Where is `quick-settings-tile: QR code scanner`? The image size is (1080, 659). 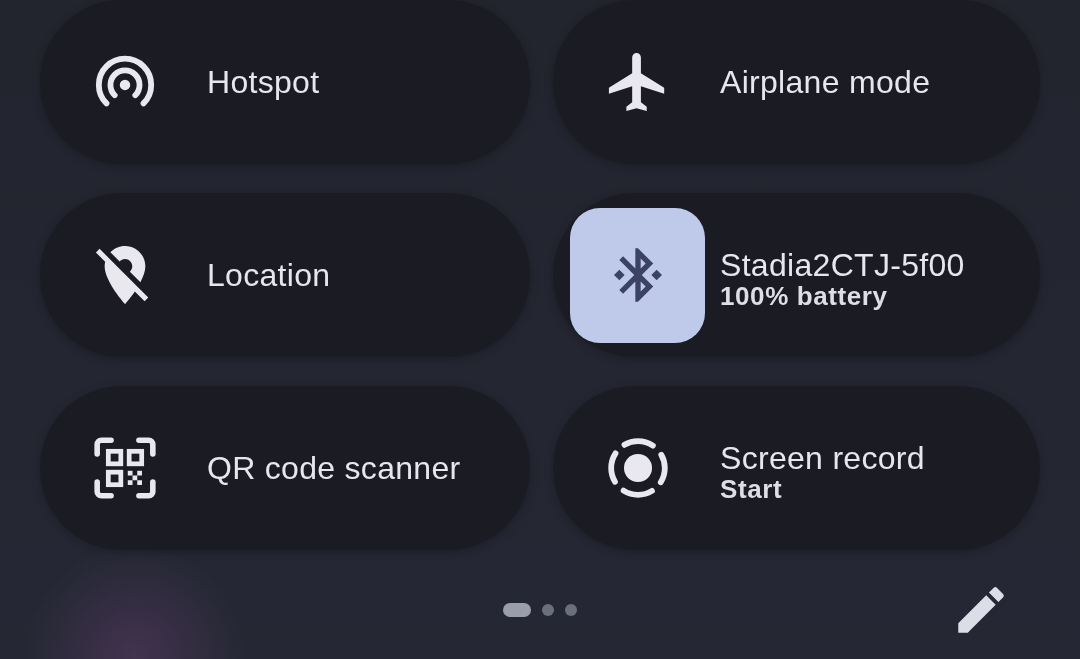
quick-settings-tile: QR code scanner is located at coordinates (285, 468).